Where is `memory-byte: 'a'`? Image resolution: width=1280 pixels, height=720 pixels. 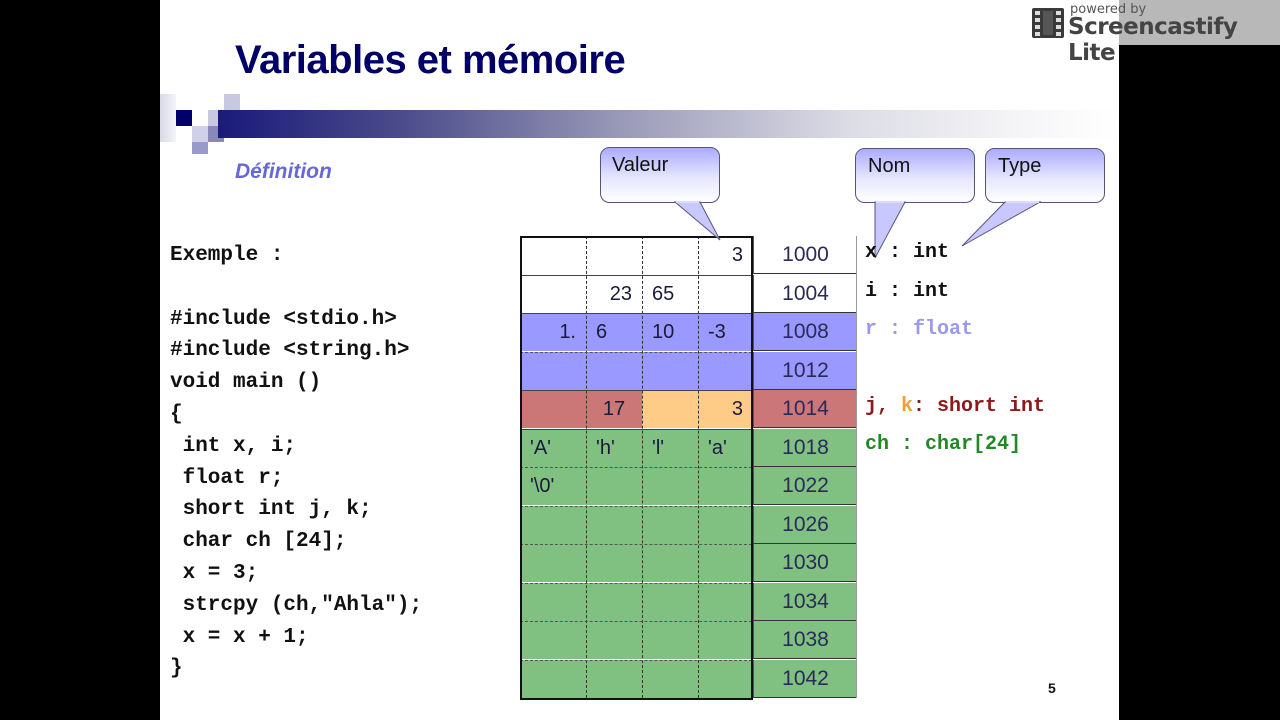
memory-byte: 'a' is located at coordinates (725, 448).